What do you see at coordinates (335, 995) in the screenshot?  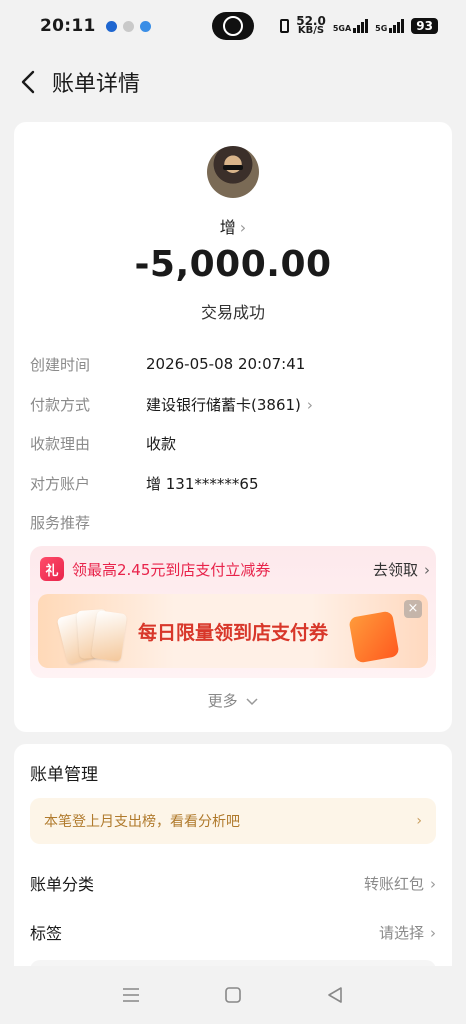 I see `back-triangle-icon` at bounding box center [335, 995].